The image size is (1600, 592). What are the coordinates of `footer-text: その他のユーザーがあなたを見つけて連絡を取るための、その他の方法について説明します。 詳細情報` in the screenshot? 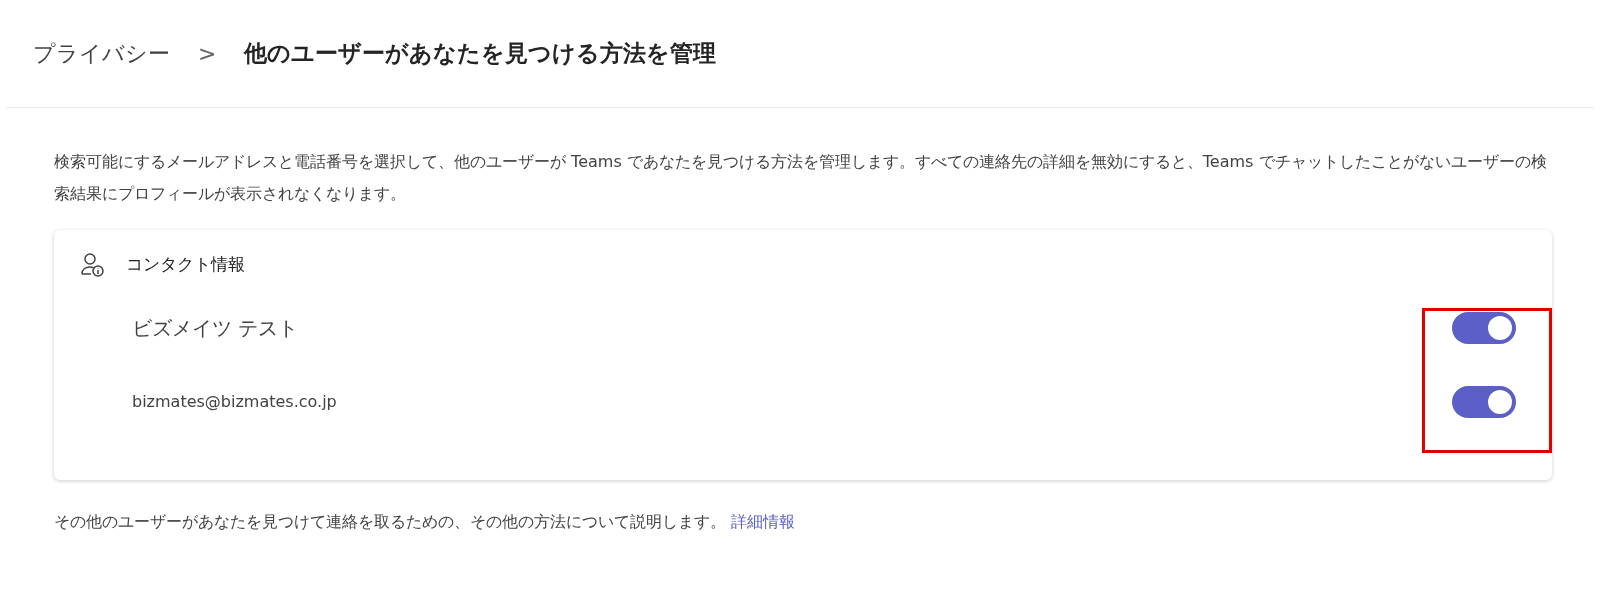 It's located at (425, 522).